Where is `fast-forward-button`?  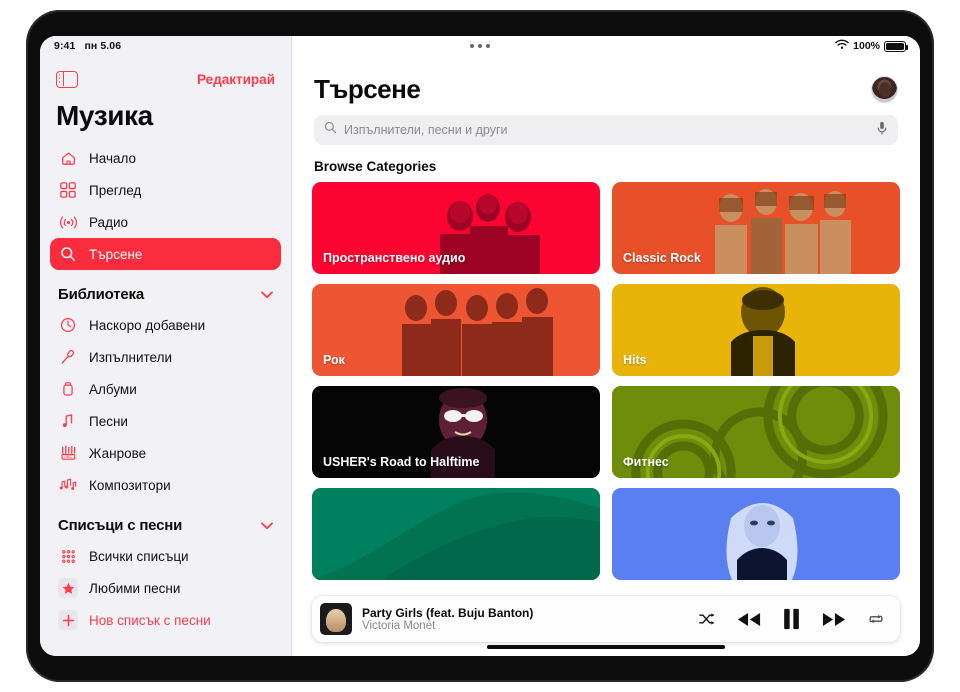 fast-forward-button is located at coordinates (834, 619).